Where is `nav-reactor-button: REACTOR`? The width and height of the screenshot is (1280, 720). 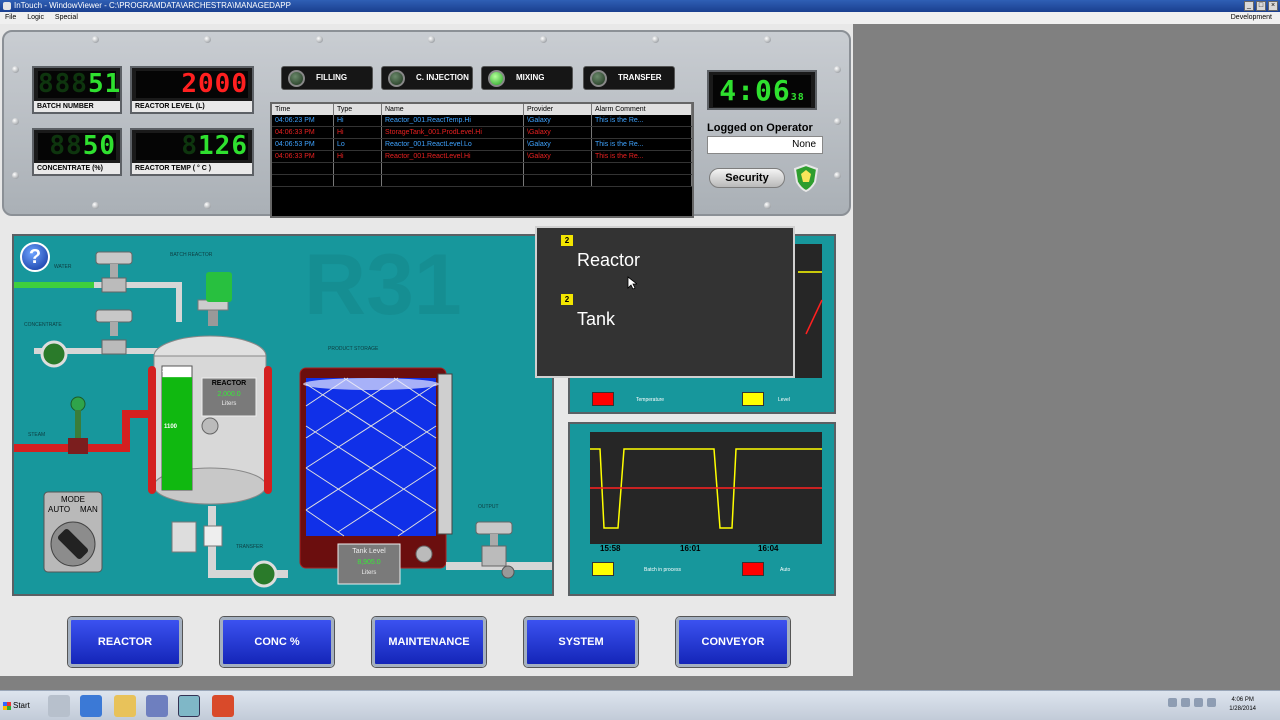
nav-reactor-button: REACTOR is located at coordinates (125, 642).